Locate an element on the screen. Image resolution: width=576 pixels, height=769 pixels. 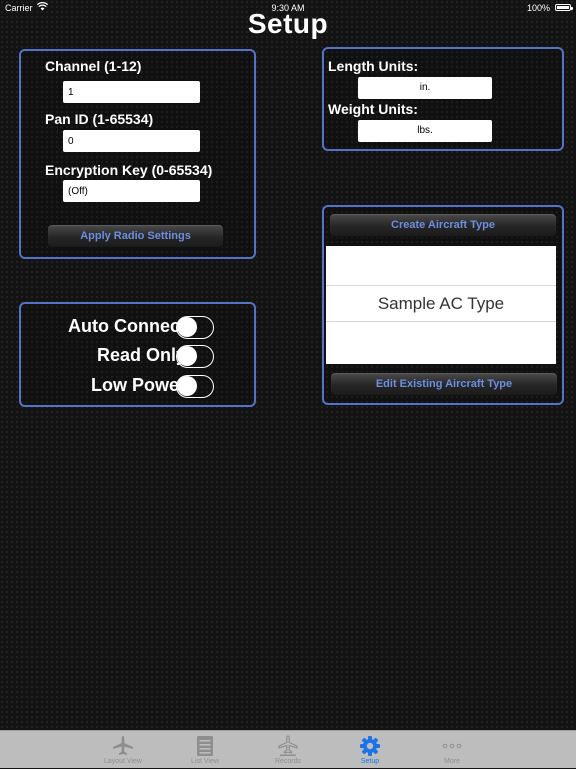
tab-bar: Layout View List View Records Setup More is located at coordinates (288, 749).